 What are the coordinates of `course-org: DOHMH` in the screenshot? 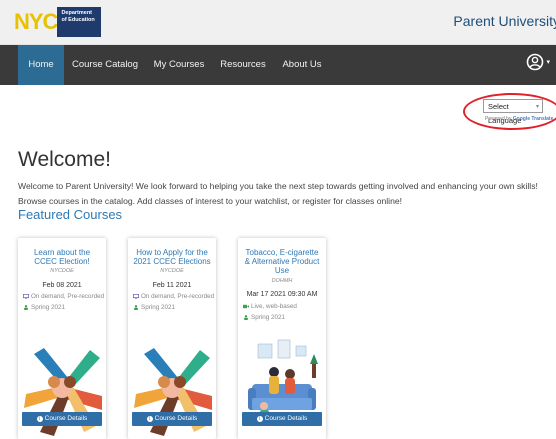 It's located at (282, 281).